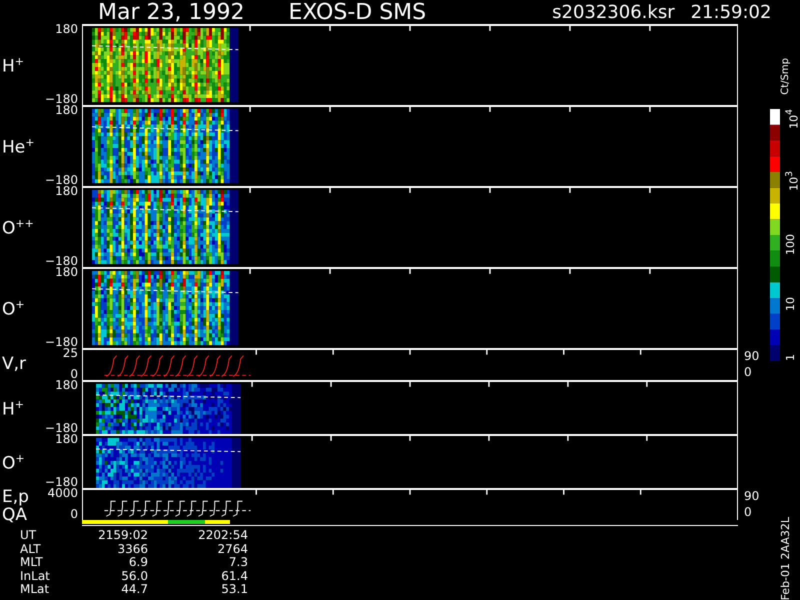 Image resolution: width=800 pixels, height=600 pixels. I want to click on orbit-param-value: 56.0, so click(134, 576).